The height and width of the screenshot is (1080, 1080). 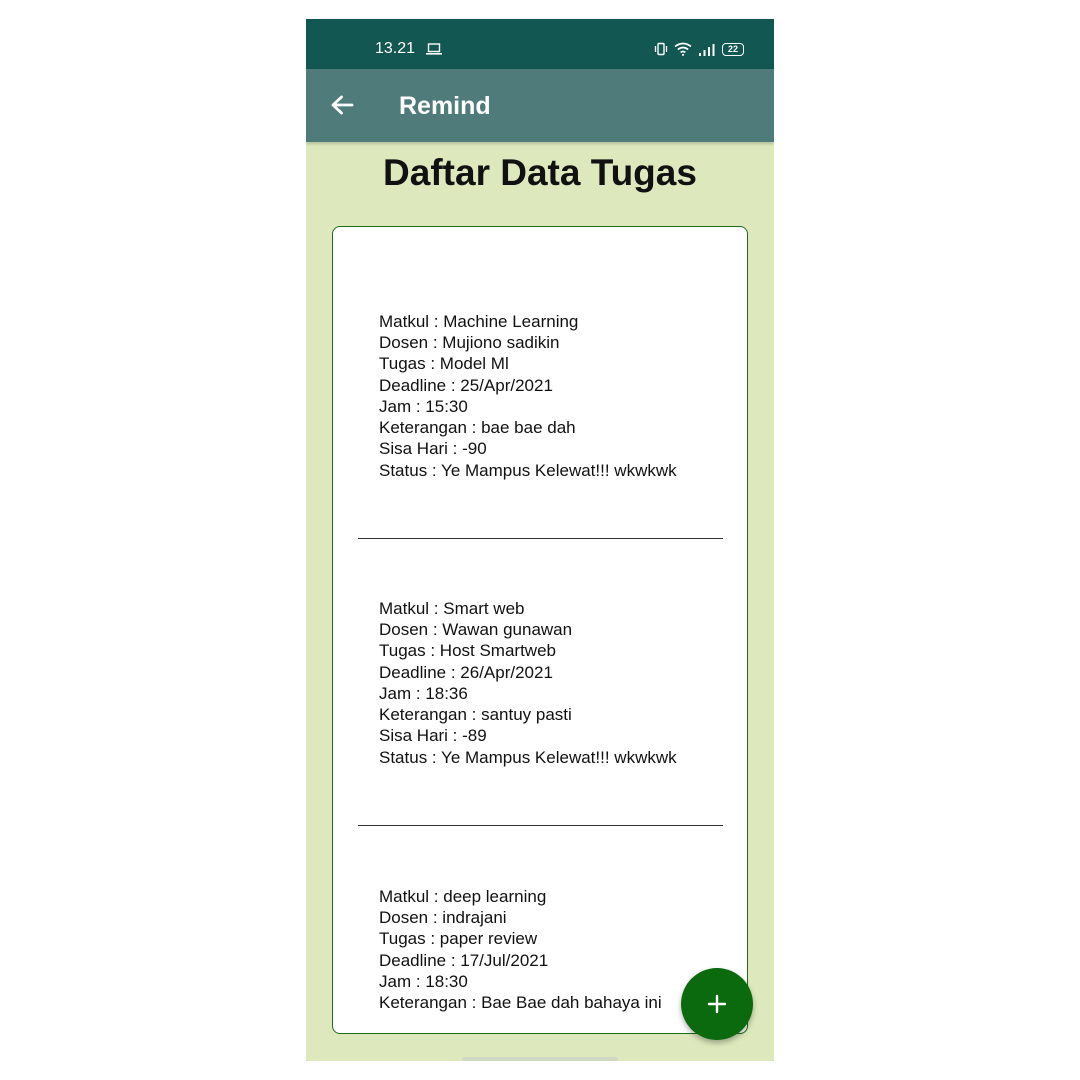 I want to click on task-dosen: Dosen : indrajani, so click(x=443, y=917).